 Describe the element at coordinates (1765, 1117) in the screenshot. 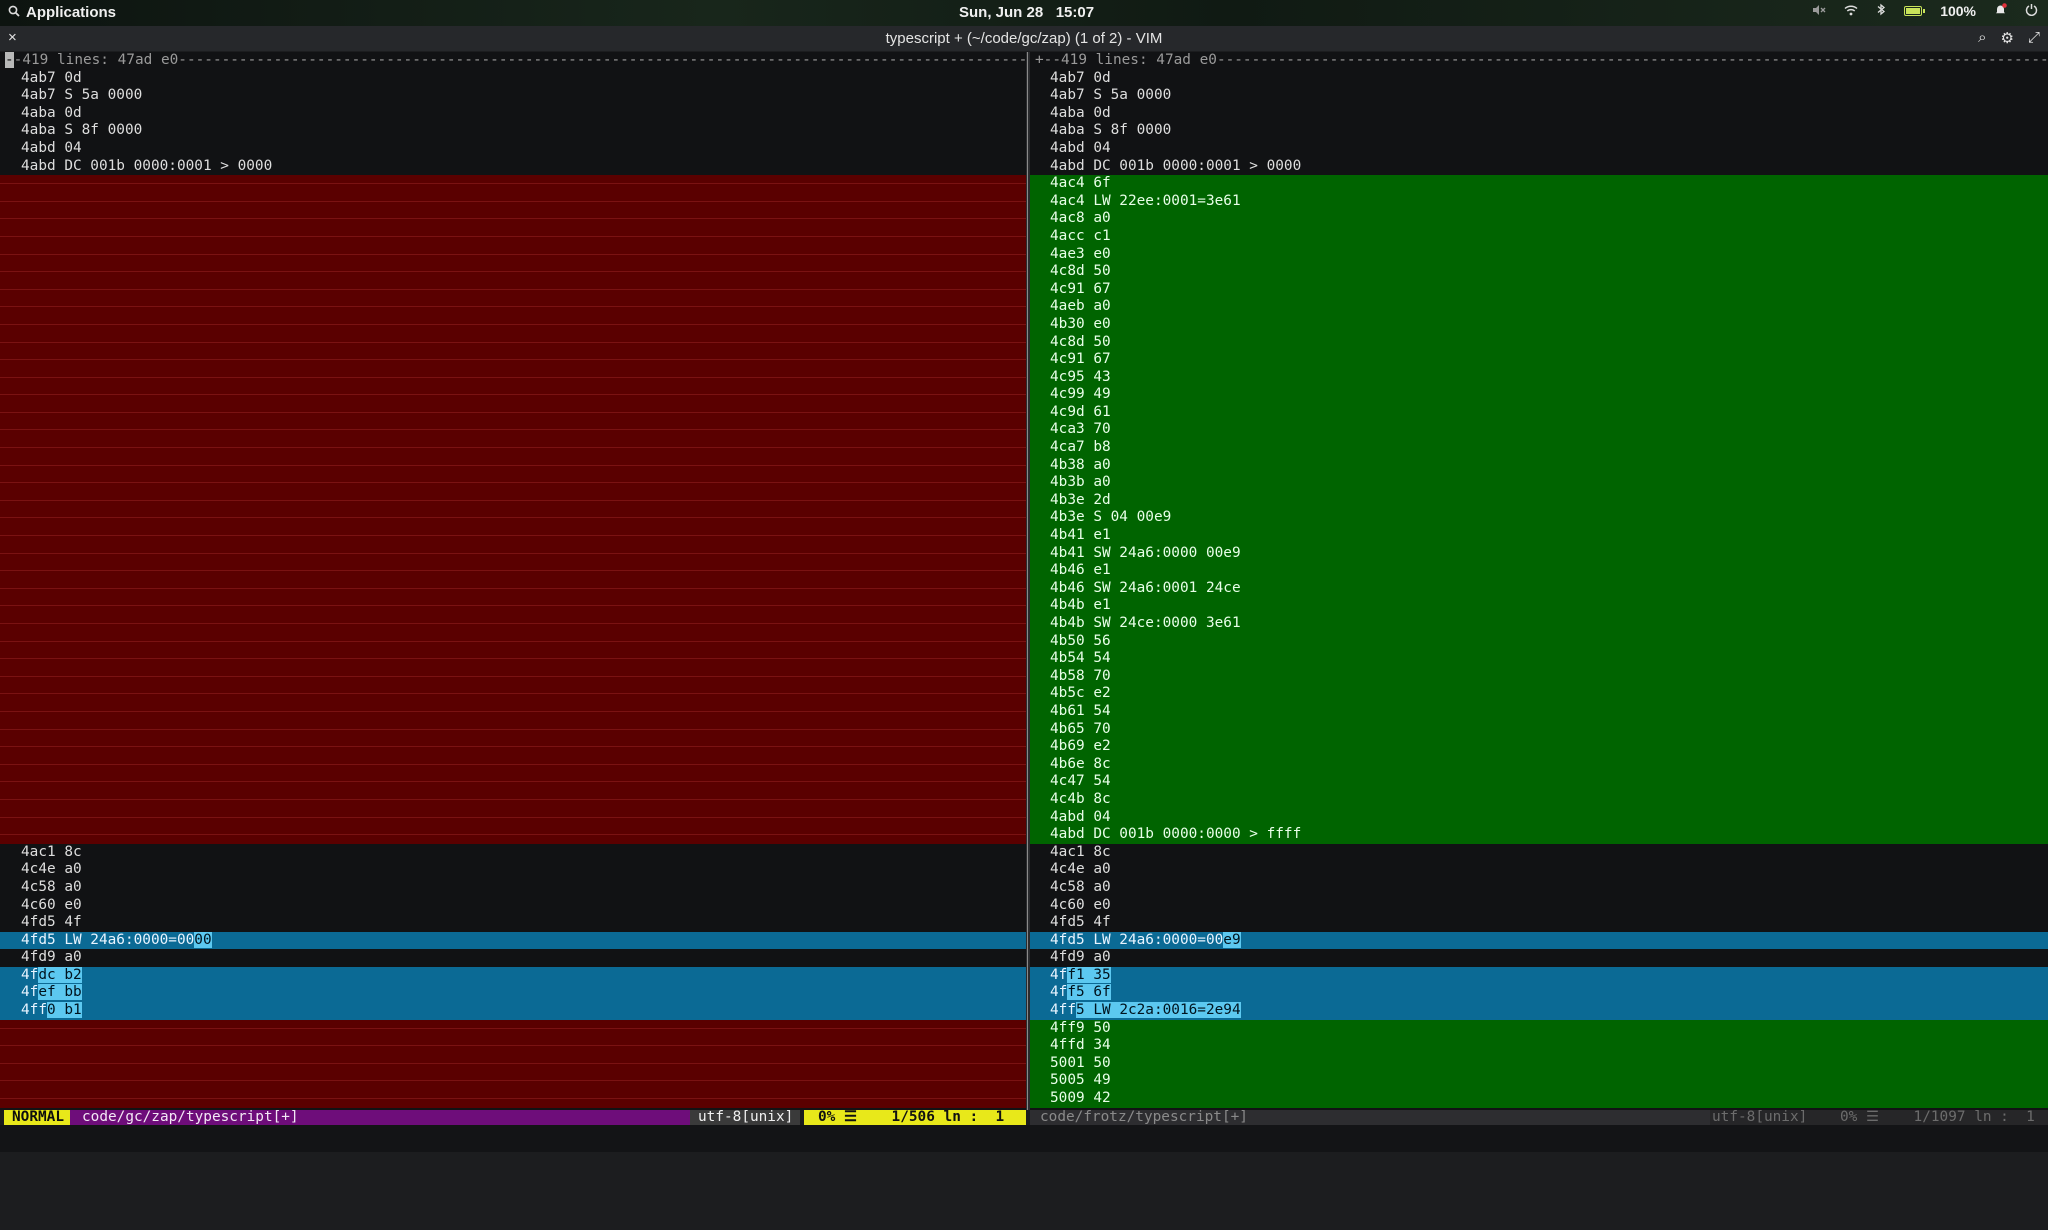

I see `right-file-encoding: utf-8[unix]` at that location.